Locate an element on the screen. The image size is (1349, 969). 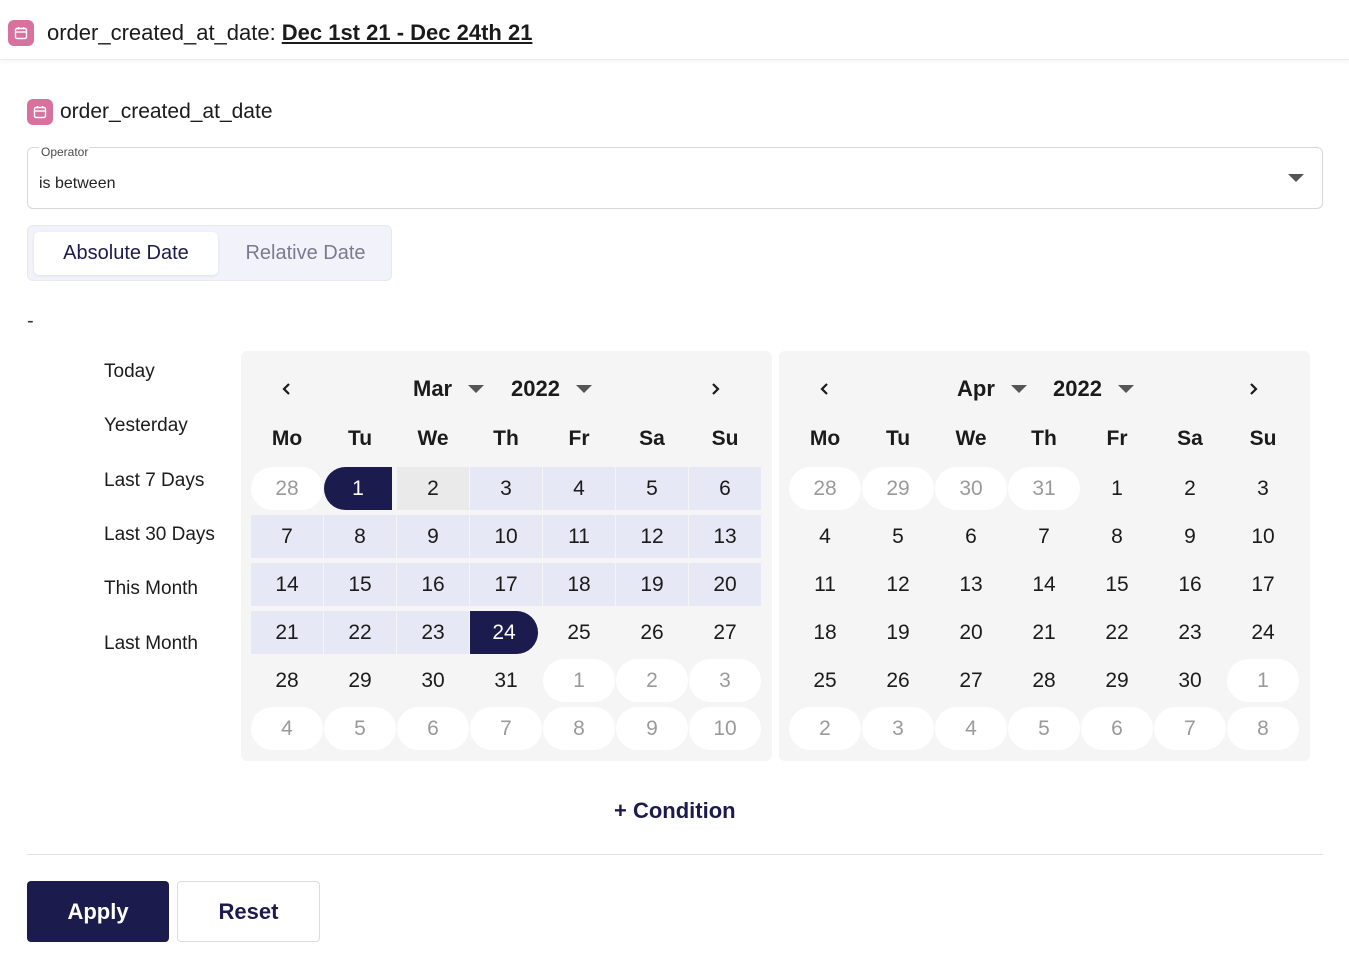
chevron-down-icon is located at coordinates (1296, 178).